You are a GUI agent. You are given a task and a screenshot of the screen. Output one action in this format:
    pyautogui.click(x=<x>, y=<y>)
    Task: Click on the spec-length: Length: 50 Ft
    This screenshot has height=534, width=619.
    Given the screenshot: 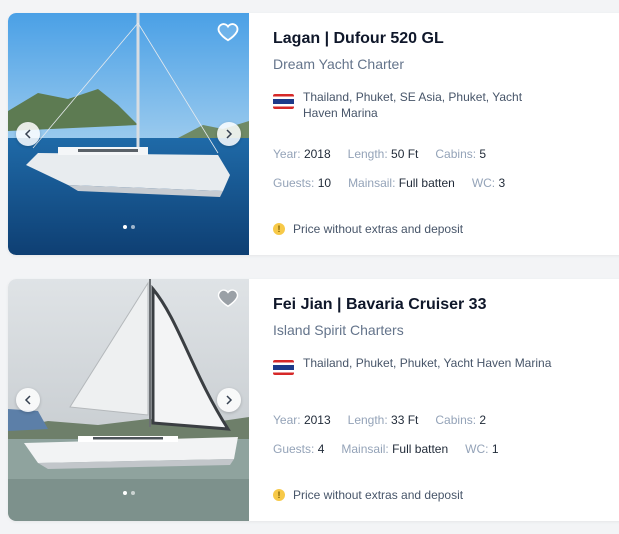 What is the action you would take?
    pyautogui.click(x=383, y=154)
    